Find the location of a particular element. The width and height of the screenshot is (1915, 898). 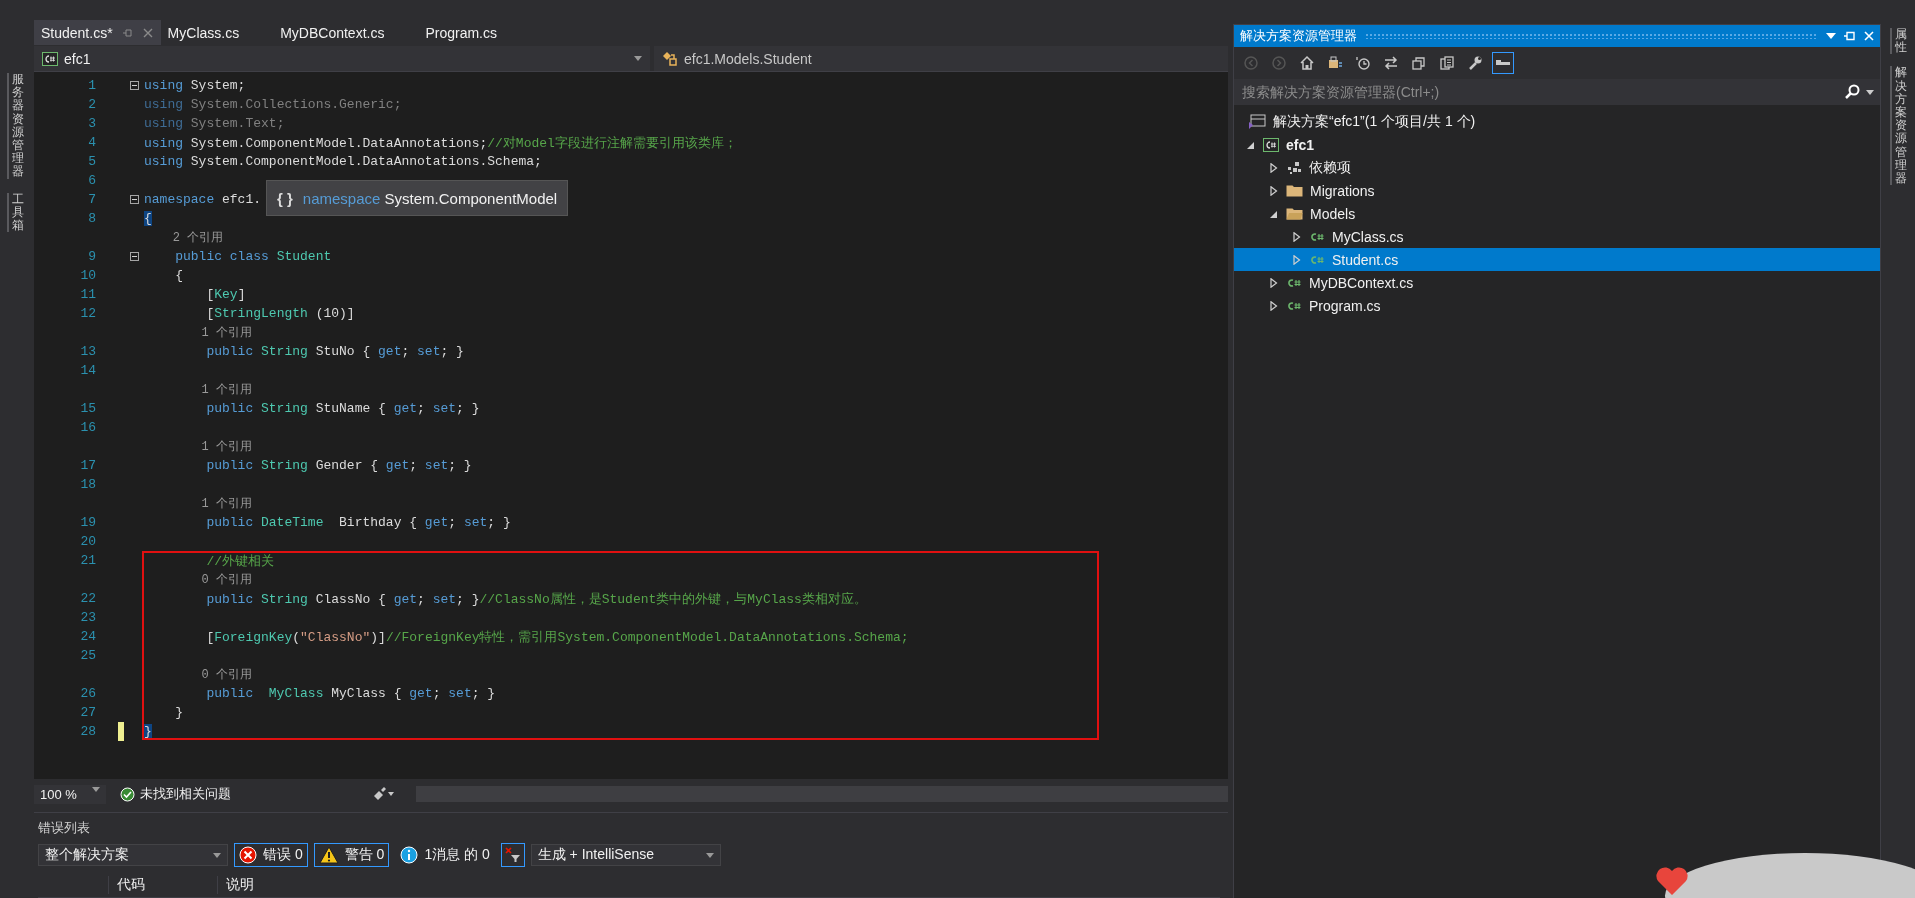

code-line: public MyClass MyClass { get; set; } is located at coordinates (350, 693).